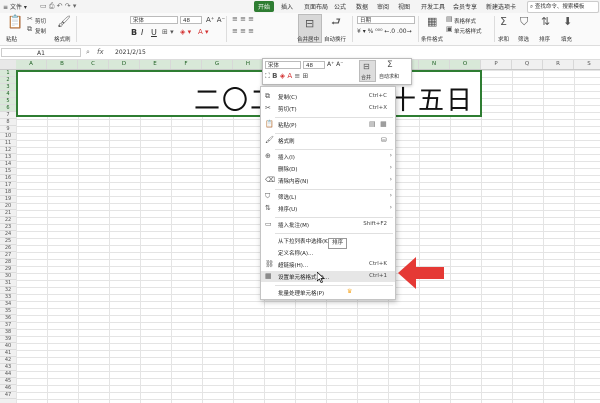  I want to click on column-header-r: R, so click(558, 64).